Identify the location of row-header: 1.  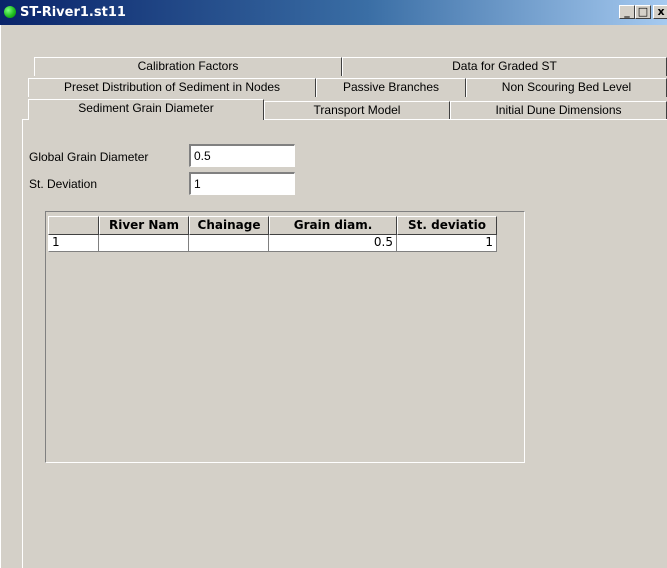
(73, 243).